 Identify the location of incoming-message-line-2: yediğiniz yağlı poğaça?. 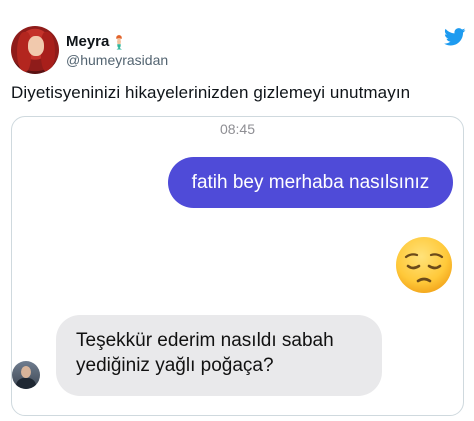
(175, 365).